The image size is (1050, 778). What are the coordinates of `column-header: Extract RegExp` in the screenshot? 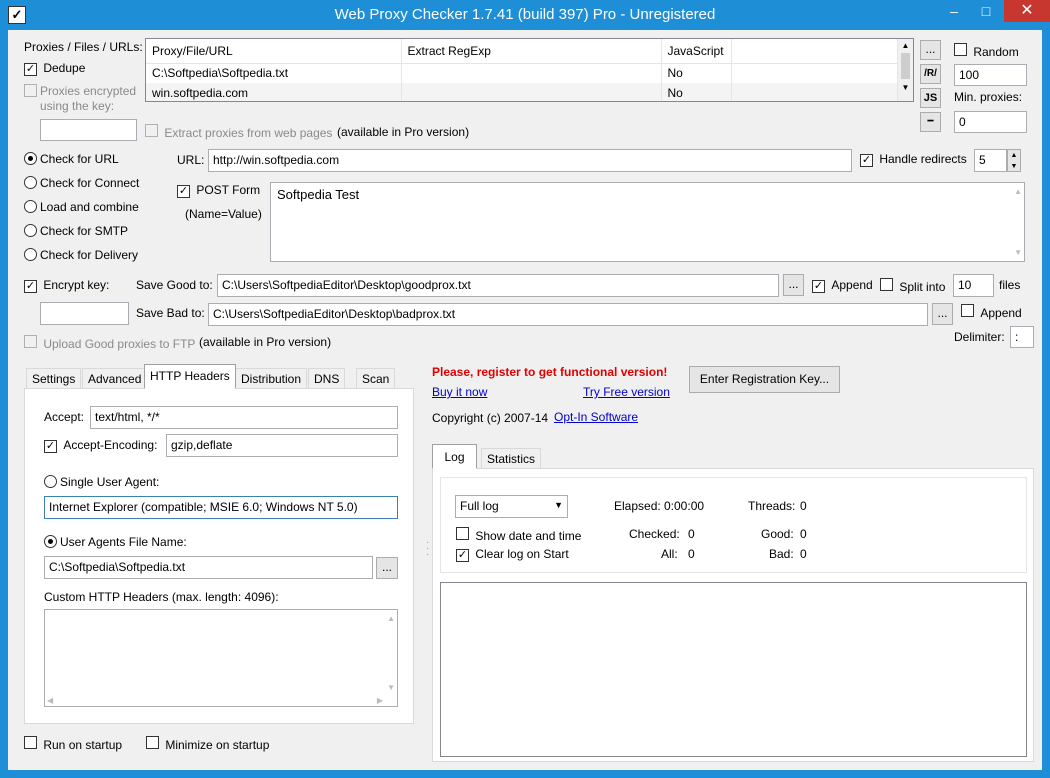 It's located at (531, 51).